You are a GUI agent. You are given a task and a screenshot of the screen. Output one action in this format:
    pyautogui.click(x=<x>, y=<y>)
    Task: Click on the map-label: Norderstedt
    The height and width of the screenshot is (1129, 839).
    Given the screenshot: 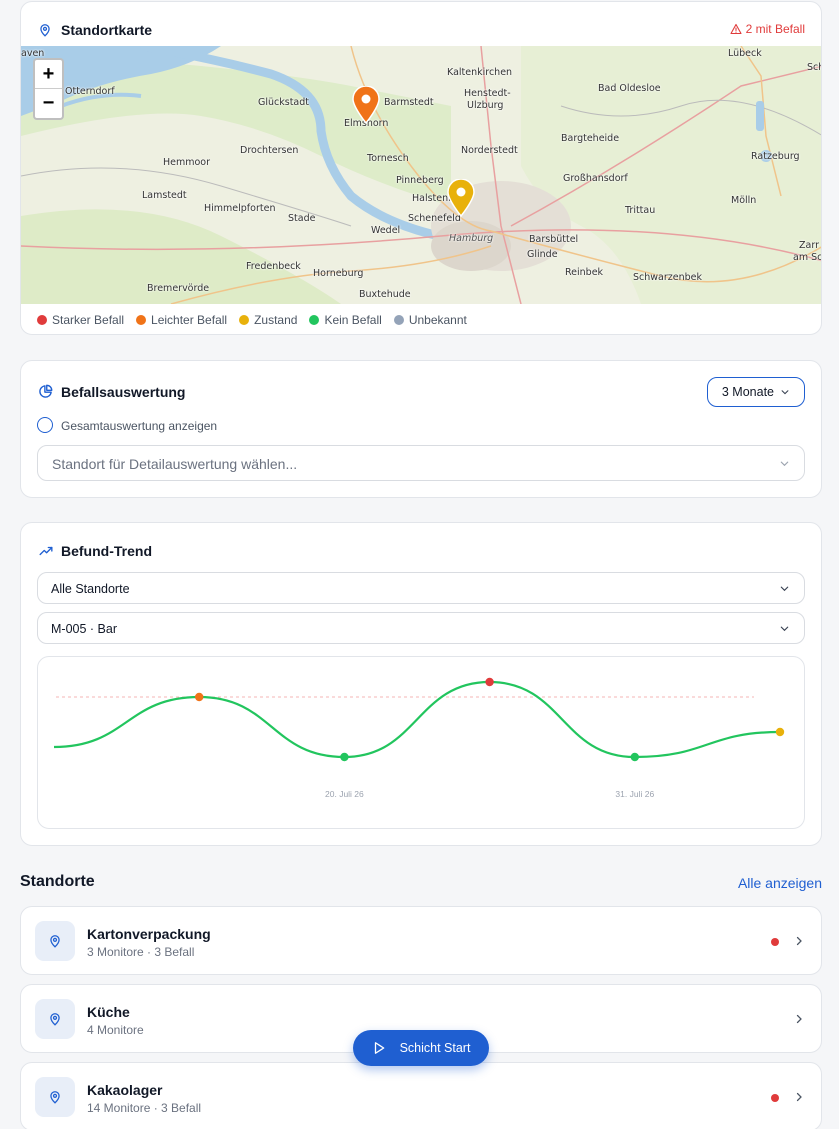 What is the action you would take?
    pyautogui.click(x=489, y=150)
    